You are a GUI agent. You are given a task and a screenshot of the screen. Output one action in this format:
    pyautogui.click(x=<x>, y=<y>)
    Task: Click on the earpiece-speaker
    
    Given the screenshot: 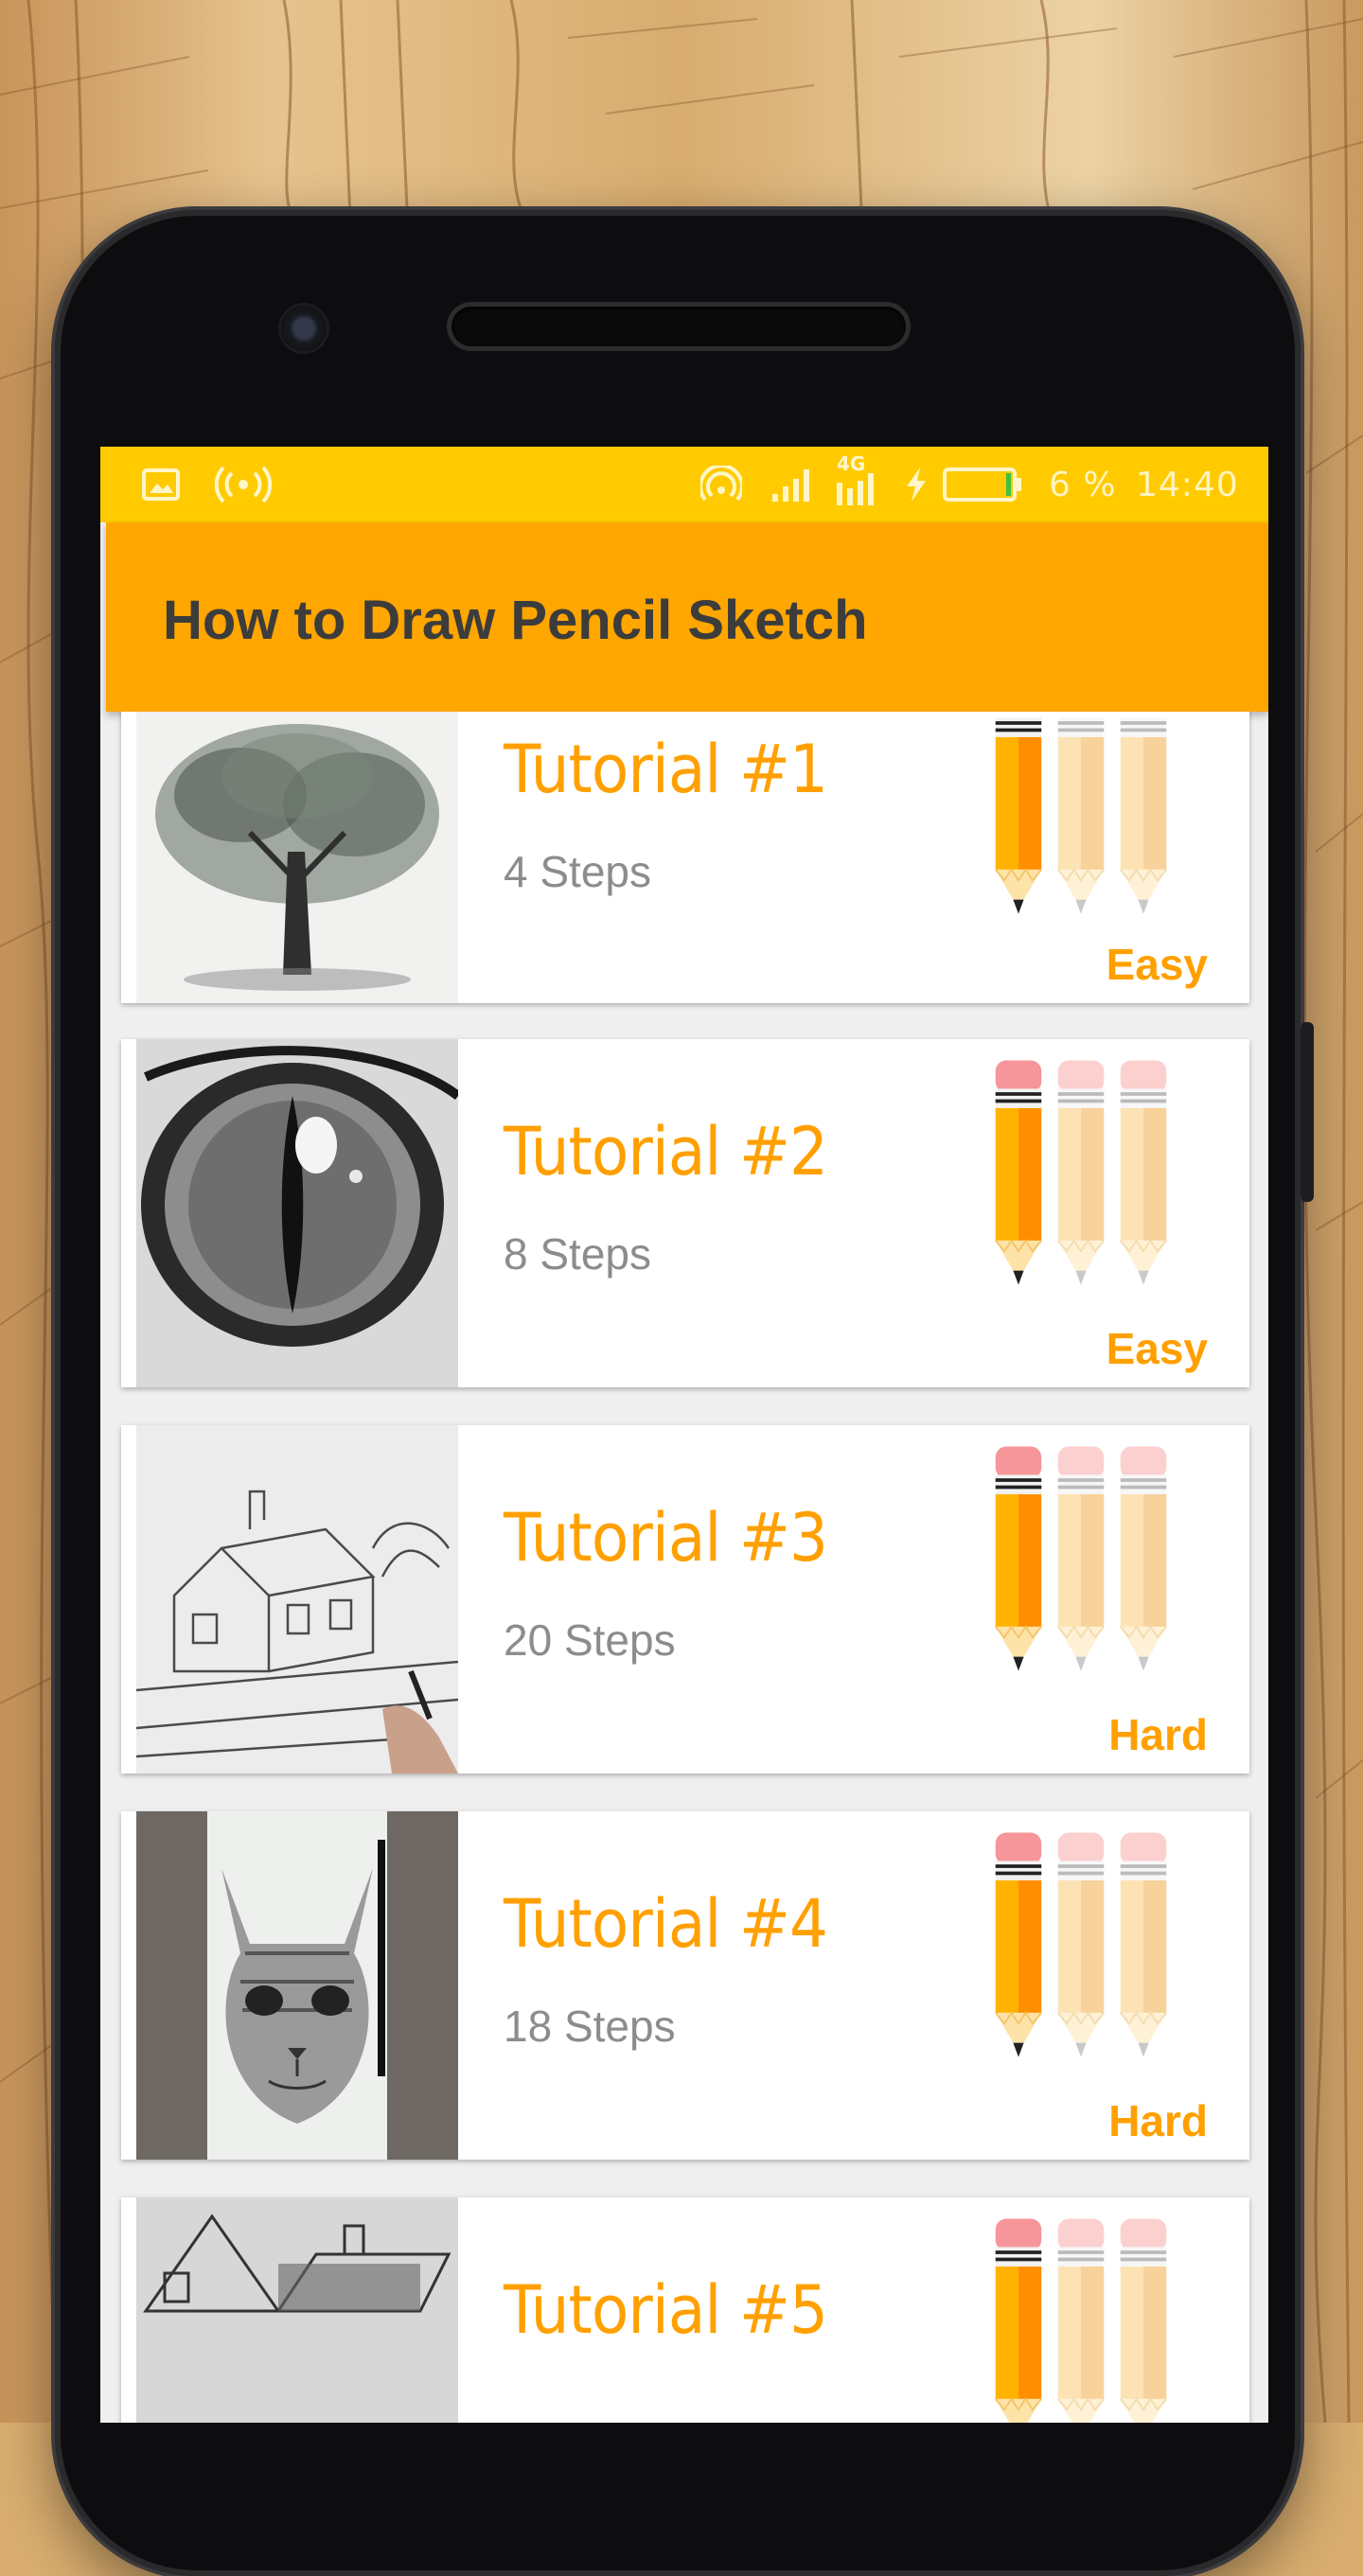 What is the action you would take?
    pyautogui.click(x=678, y=326)
    